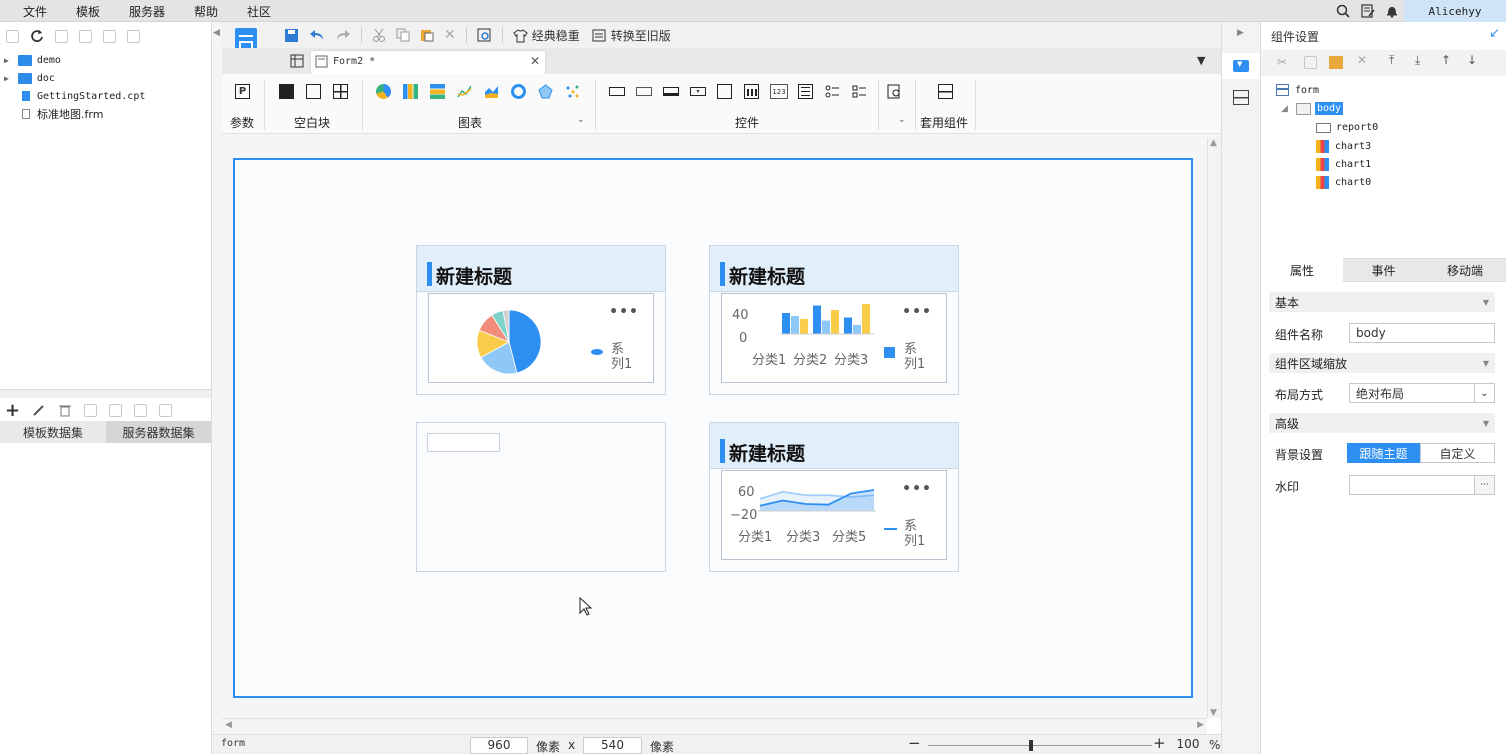 The height and width of the screenshot is (755, 1506). Describe the element at coordinates (1188, 745) in the screenshot. I see `zoom-value: 100` at that location.